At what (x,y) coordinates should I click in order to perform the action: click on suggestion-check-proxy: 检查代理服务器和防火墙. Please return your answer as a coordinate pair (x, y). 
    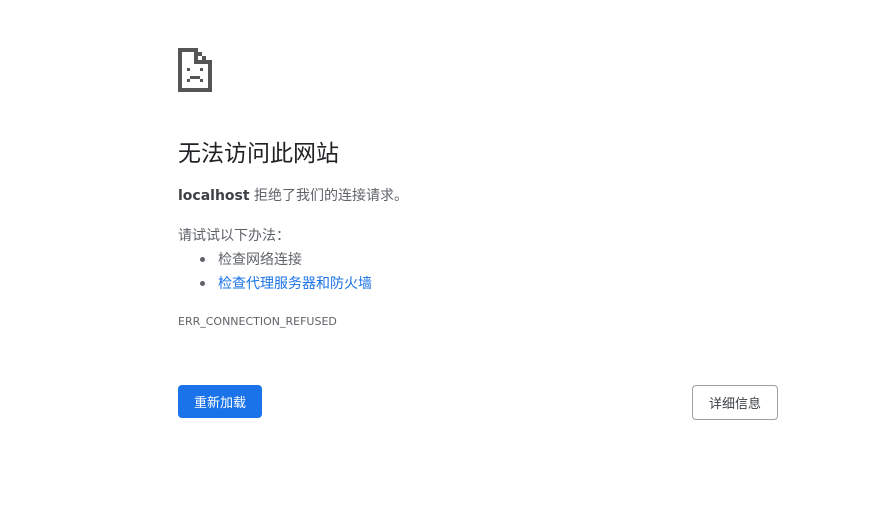
    Looking at the image, I should click on (275, 284).